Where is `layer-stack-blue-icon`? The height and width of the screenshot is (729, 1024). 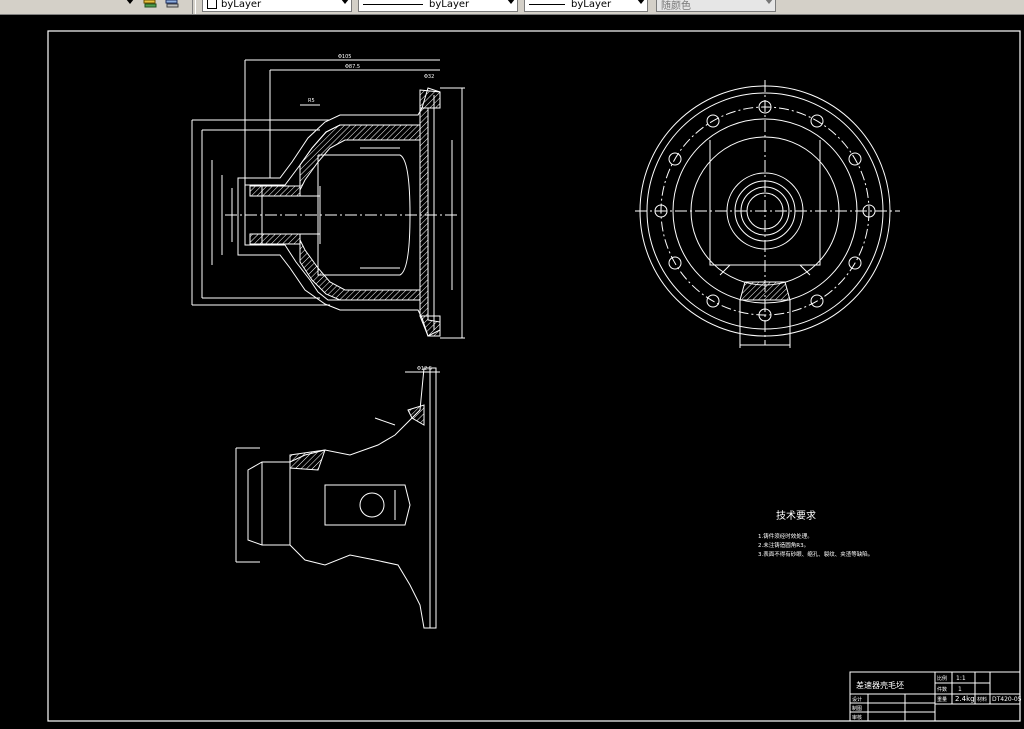 layer-stack-blue-icon is located at coordinates (172, 4).